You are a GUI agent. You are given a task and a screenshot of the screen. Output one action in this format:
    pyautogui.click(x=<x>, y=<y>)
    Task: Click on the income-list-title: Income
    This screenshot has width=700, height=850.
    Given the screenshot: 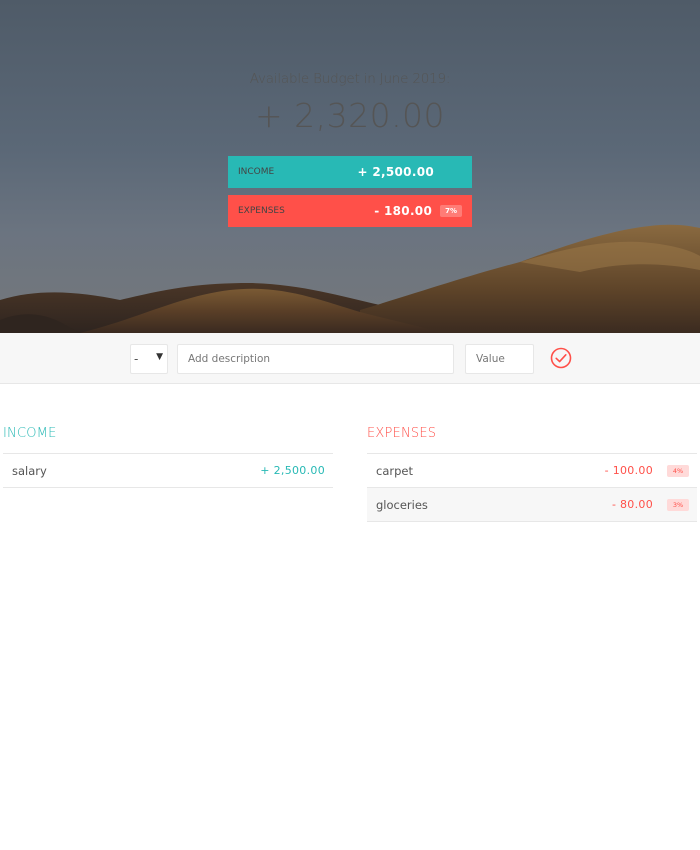 What is the action you would take?
    pyautogui.click(x=168, y=440)
    